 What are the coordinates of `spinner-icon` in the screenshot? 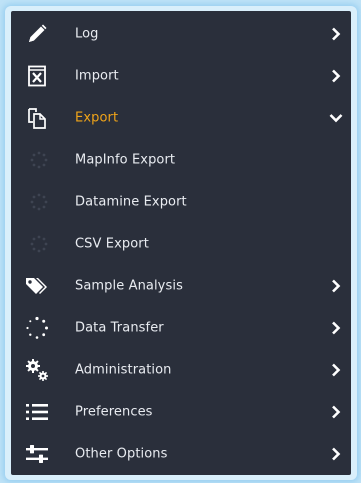 It's located at (37, 328).